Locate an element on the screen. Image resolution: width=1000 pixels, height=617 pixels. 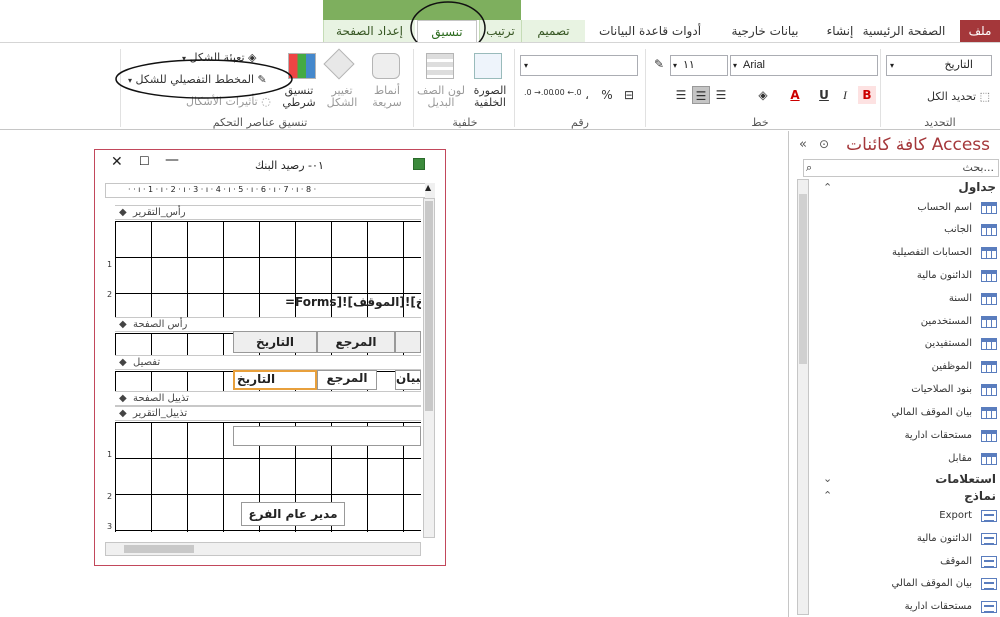
close-icon: ✕ is located at coordinates (117, 162).